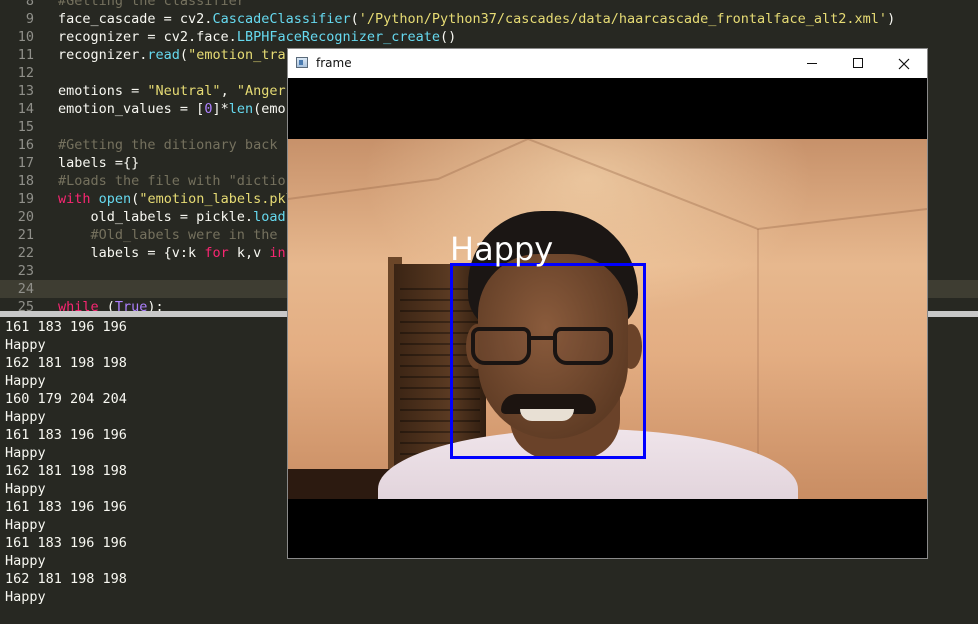  What do you see at coordinates (502, 249) in the screenshot?
I see `emotion-label: Happy` at bounding box center [502, 249].